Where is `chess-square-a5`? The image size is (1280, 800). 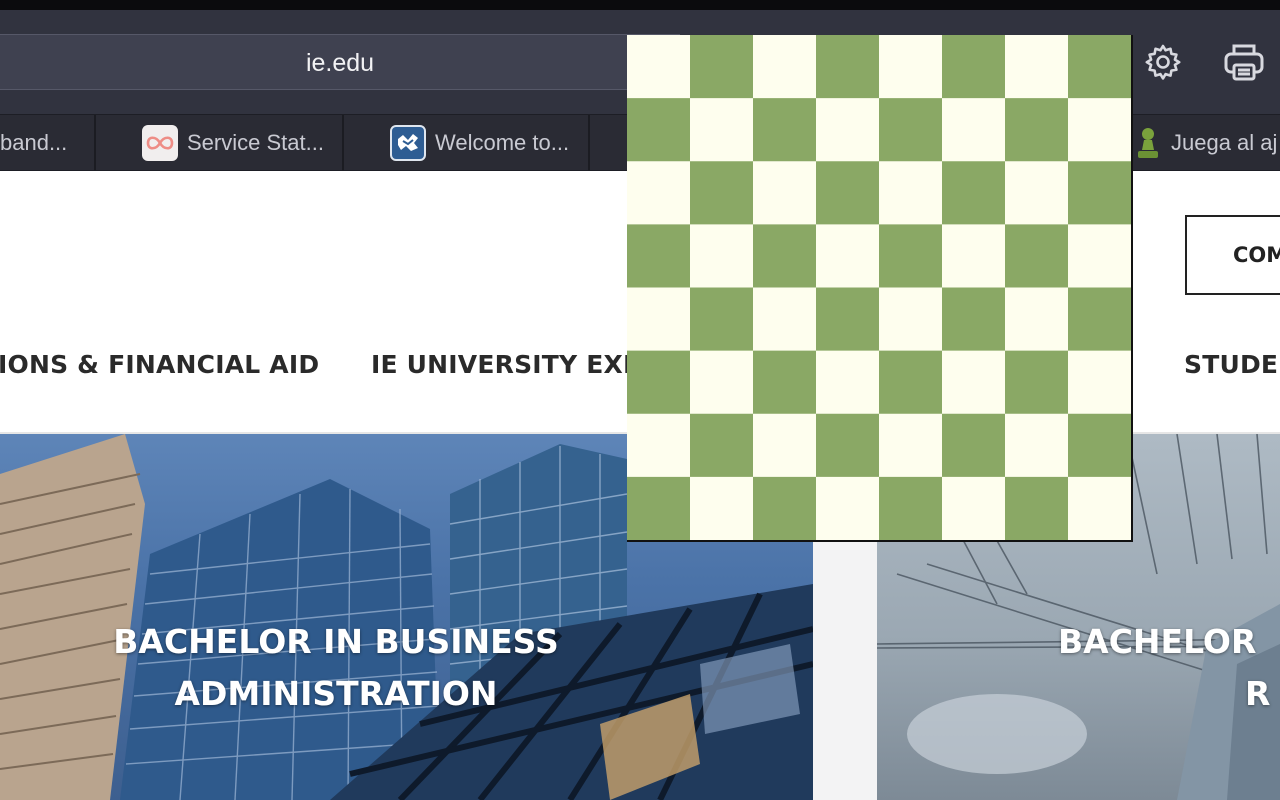 chess-square-a5 is located at coordinates (659, 256).